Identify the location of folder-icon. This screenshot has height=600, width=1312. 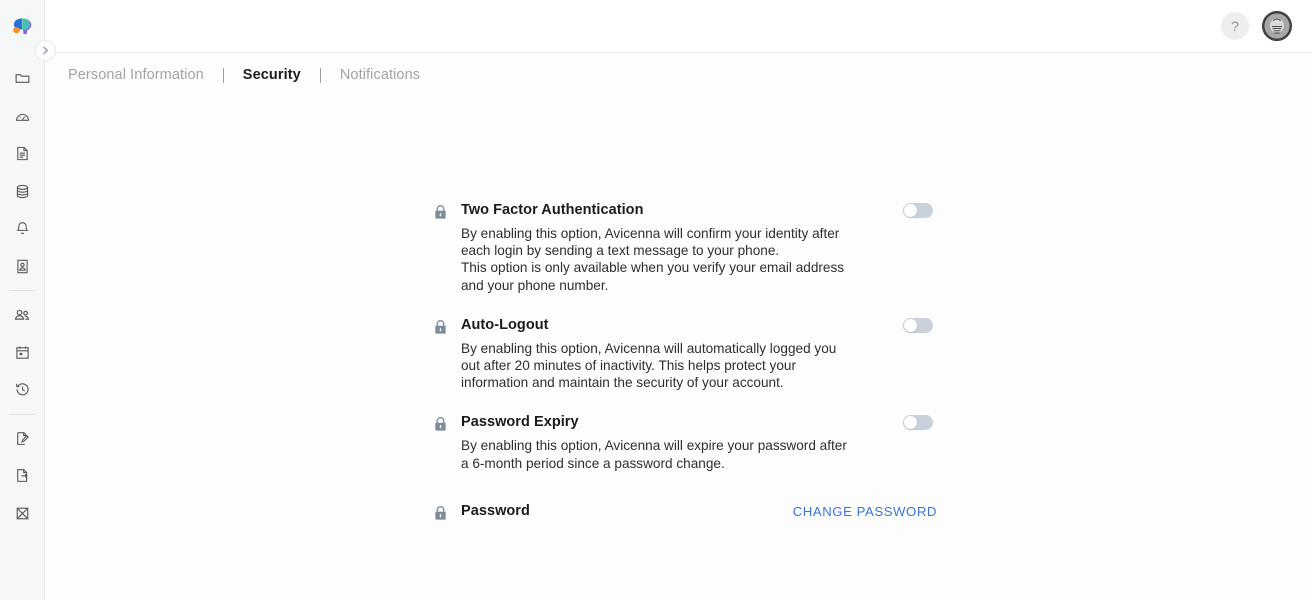
(22, 79).